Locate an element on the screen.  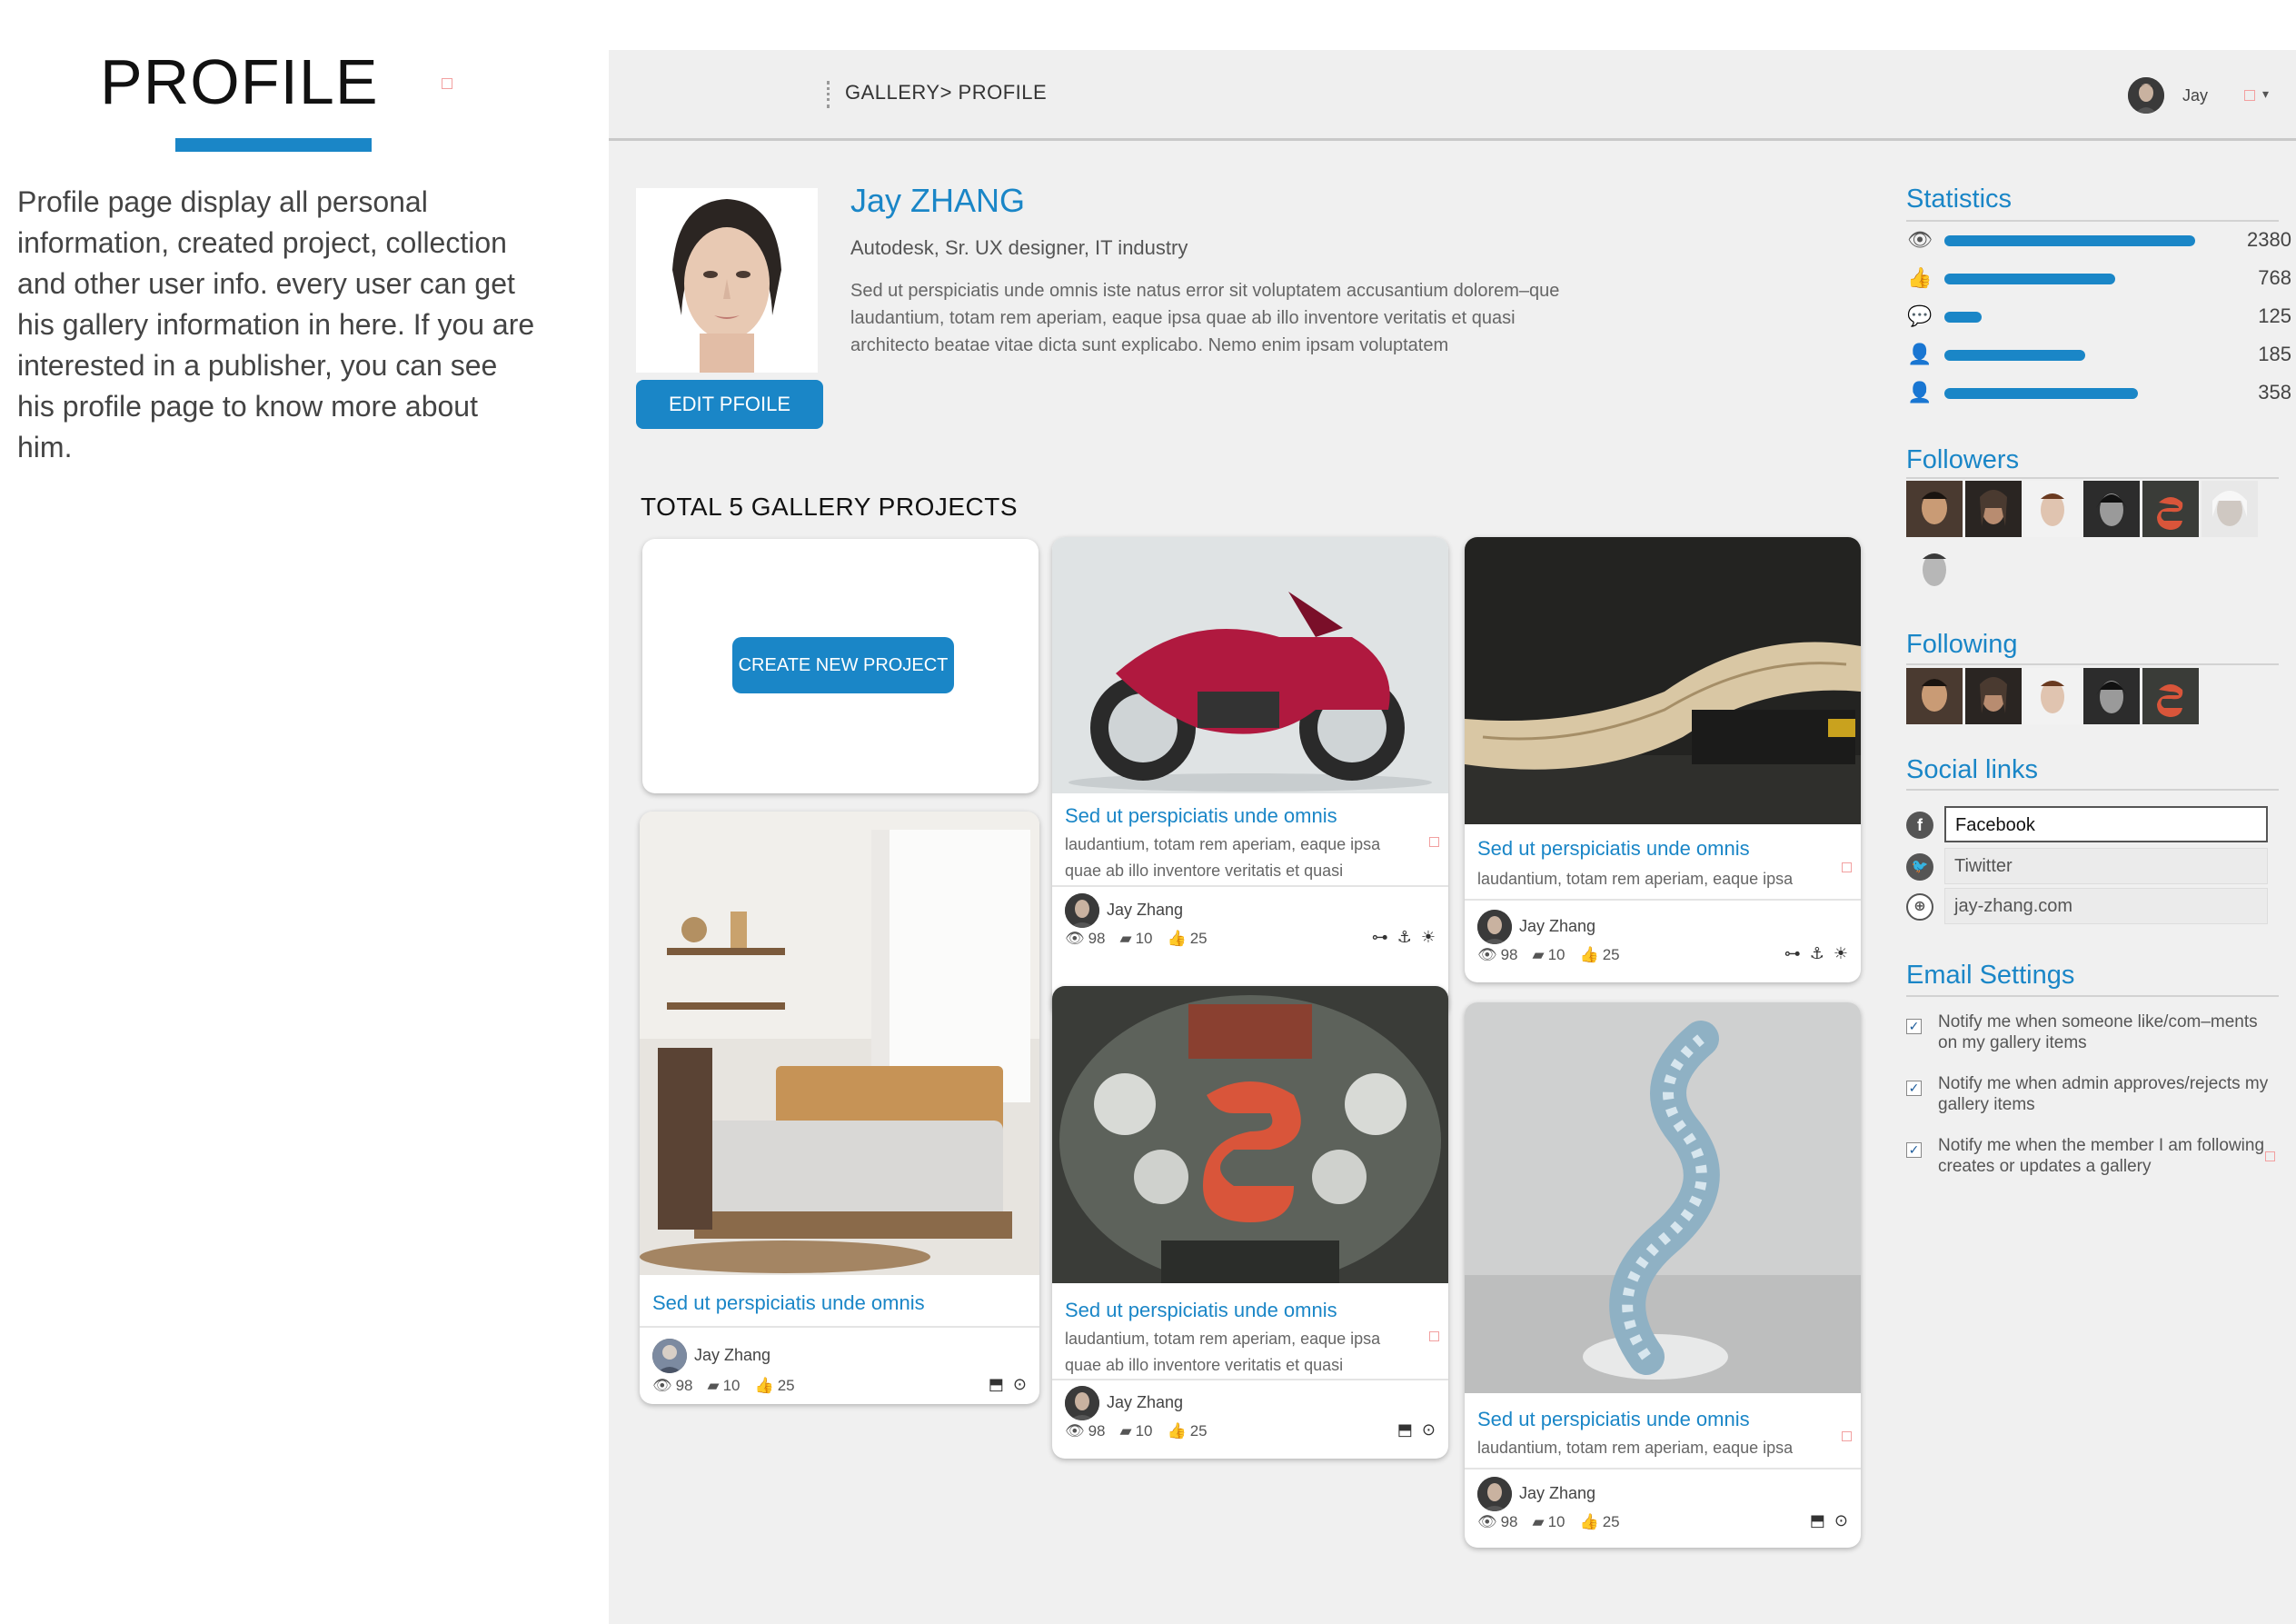
card-actions: ⊶ ⚓ ☀ is located at coordinates (1404, 937).